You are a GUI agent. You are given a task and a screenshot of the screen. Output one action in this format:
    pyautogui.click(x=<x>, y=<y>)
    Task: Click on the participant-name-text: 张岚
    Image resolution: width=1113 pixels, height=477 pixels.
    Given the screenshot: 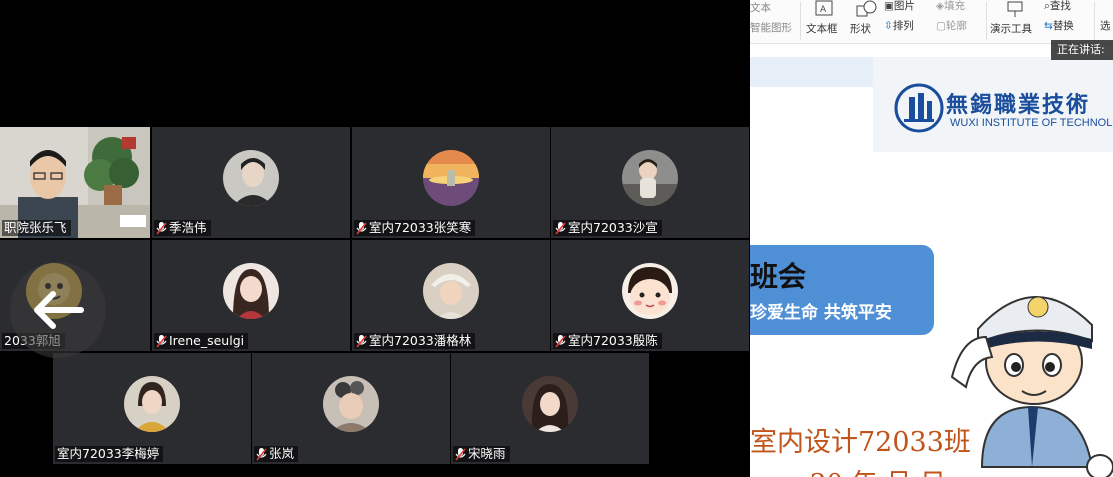 What is the action you would take?
    pyautogui.click(x=282, y=453)
    